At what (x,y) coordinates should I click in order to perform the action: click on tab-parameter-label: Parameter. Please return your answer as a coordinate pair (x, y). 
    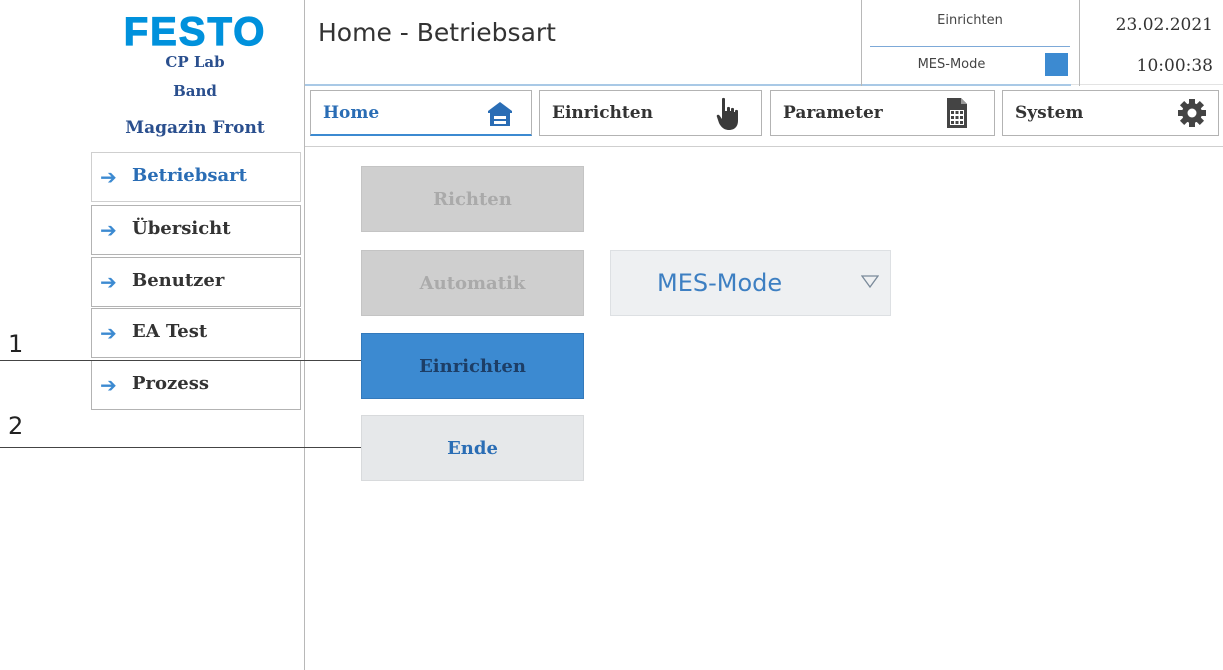
    Looking at the image, I should click on (833, 113).